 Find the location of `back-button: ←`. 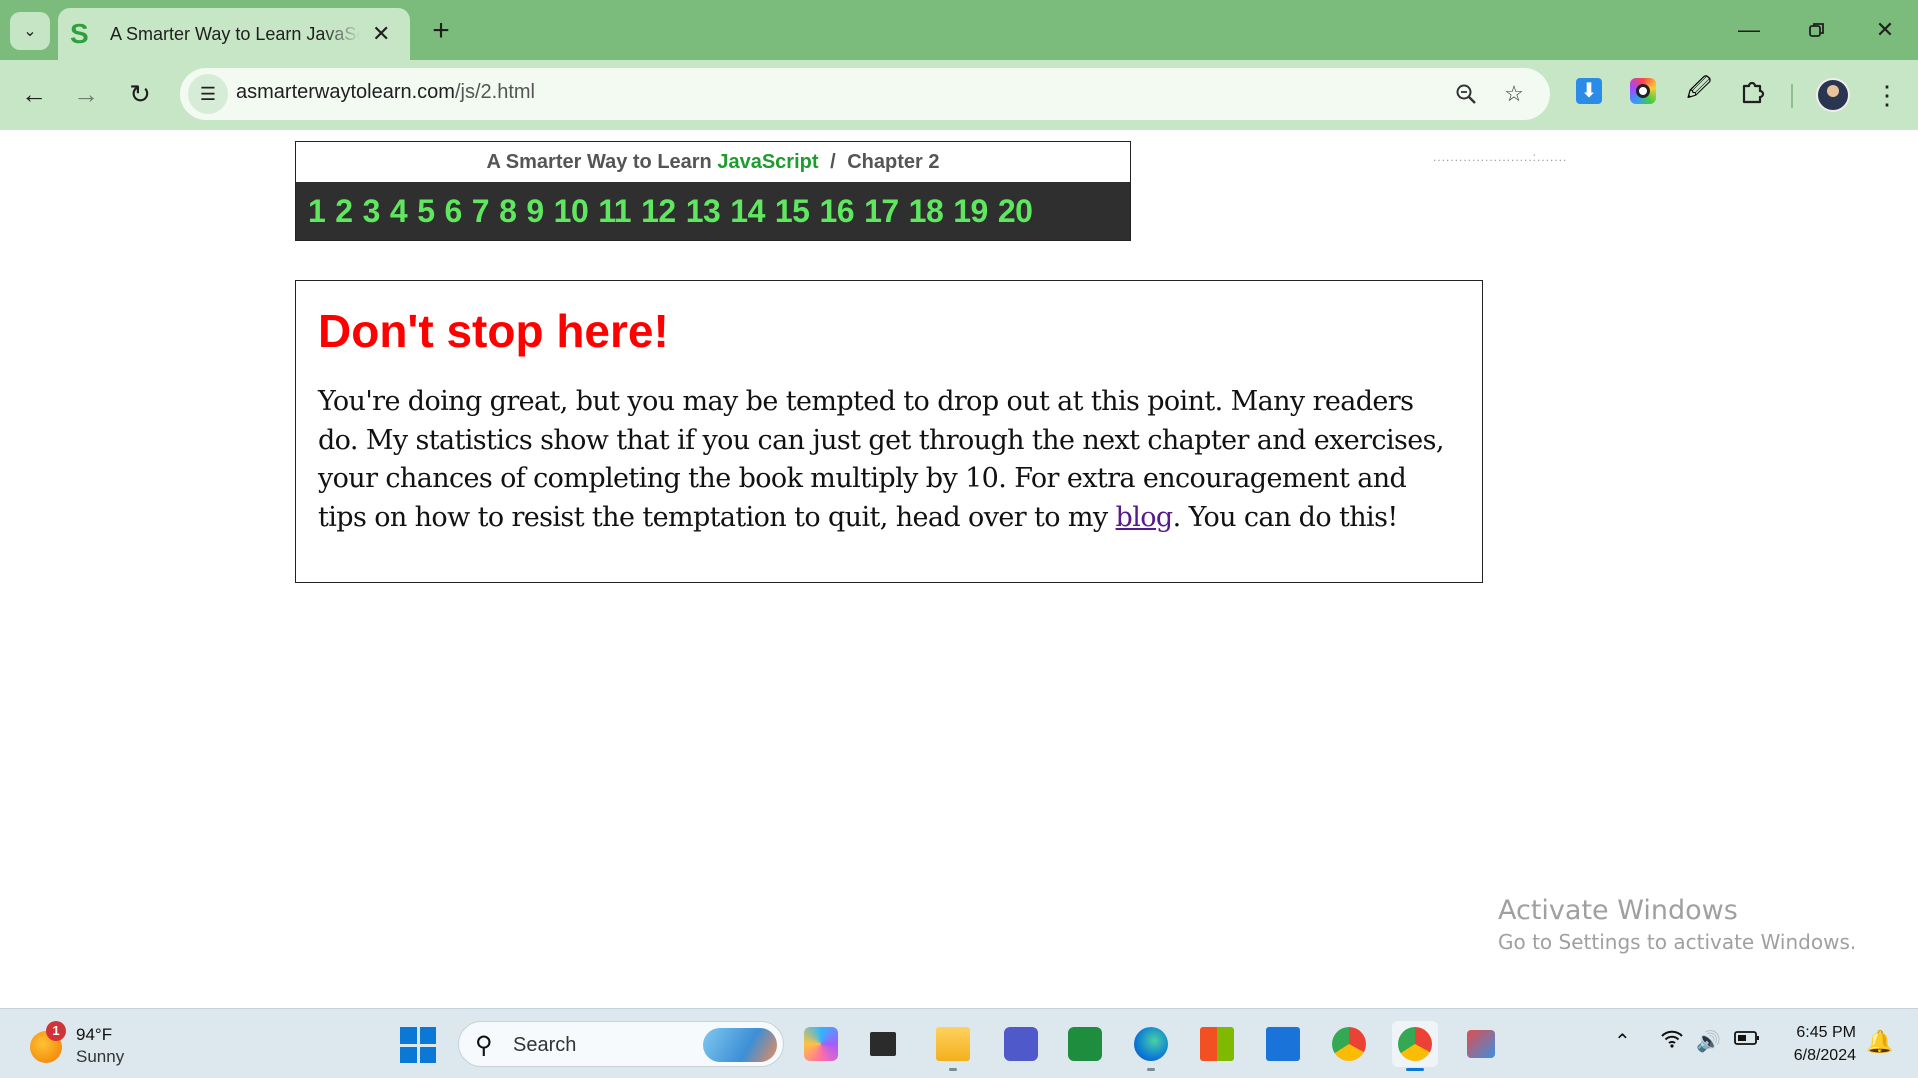

back-button: ← is located at coordinates (34, 94).